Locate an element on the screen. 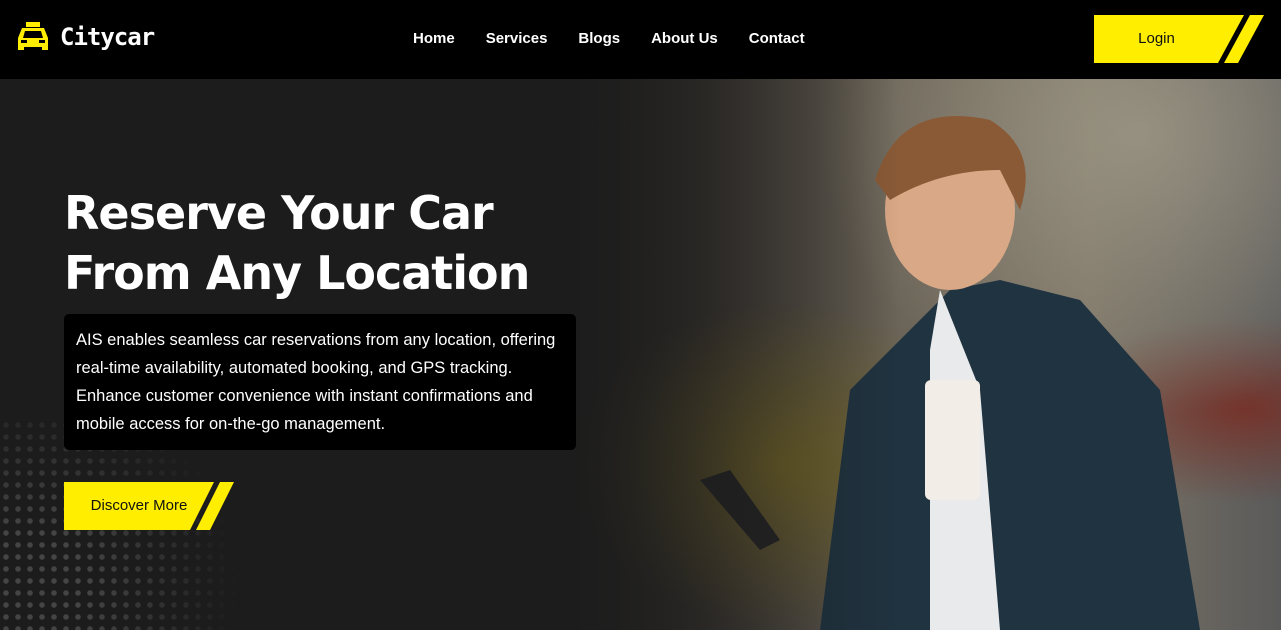 The height and width of the screenshot is (630, 1281). nav-home: Home is located at coordinates (434, 38).